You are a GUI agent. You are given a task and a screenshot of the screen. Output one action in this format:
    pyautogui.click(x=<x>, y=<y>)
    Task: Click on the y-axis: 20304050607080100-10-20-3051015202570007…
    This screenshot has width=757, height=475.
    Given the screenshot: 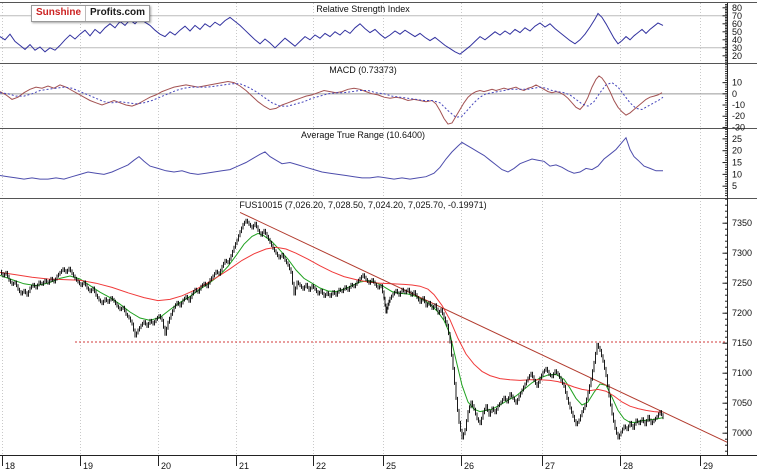 What is the action you would take?
    pyautogui.click(x=737, y=229)
    